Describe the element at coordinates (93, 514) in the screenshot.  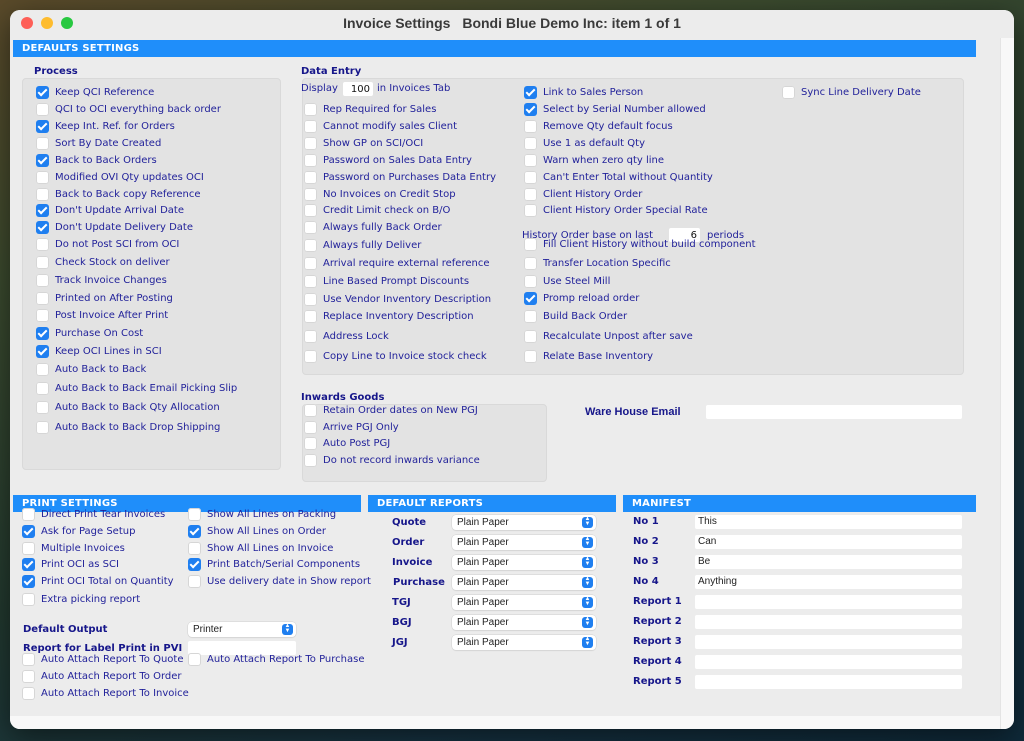
I see `print-settings-checkbox-row: Direct Print Tear Invoices` at that location.